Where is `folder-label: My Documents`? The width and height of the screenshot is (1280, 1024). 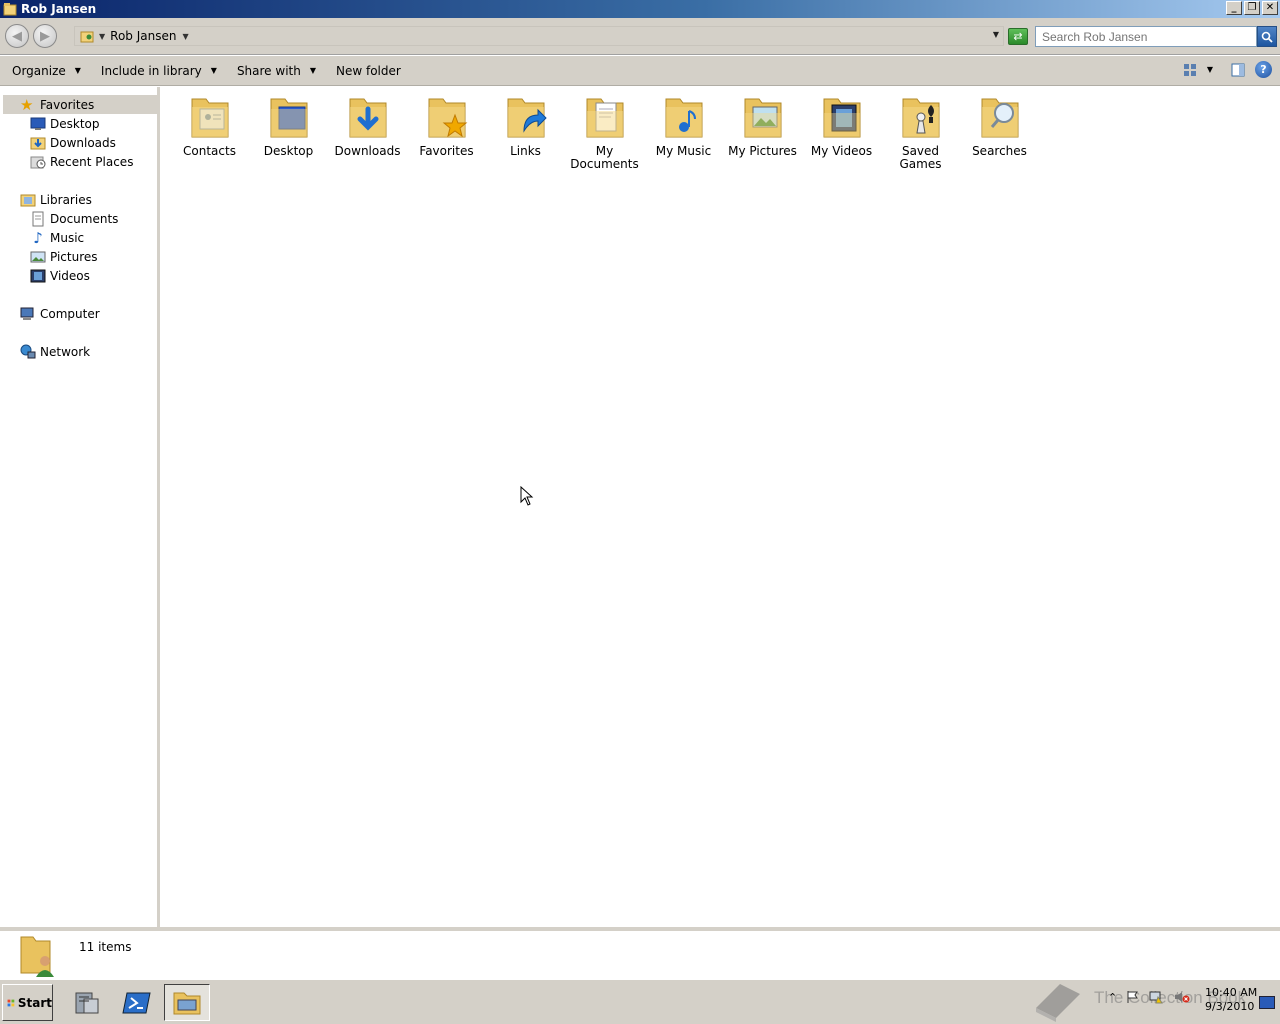
folder-label: My Documents is located at coordinates (604, 157).